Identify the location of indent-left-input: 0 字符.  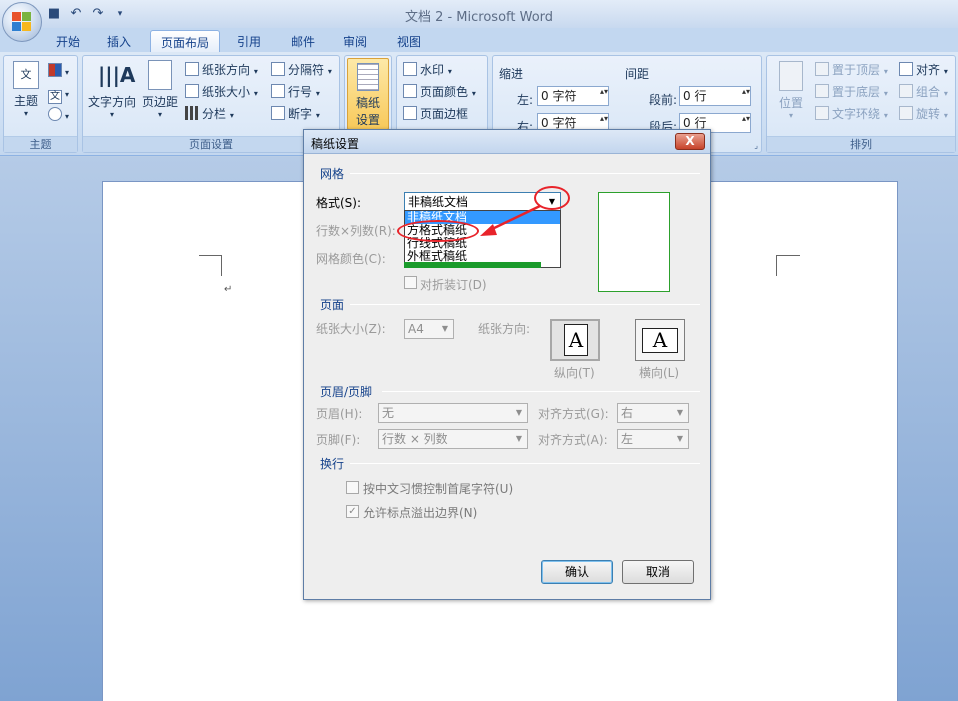
(573, 96).